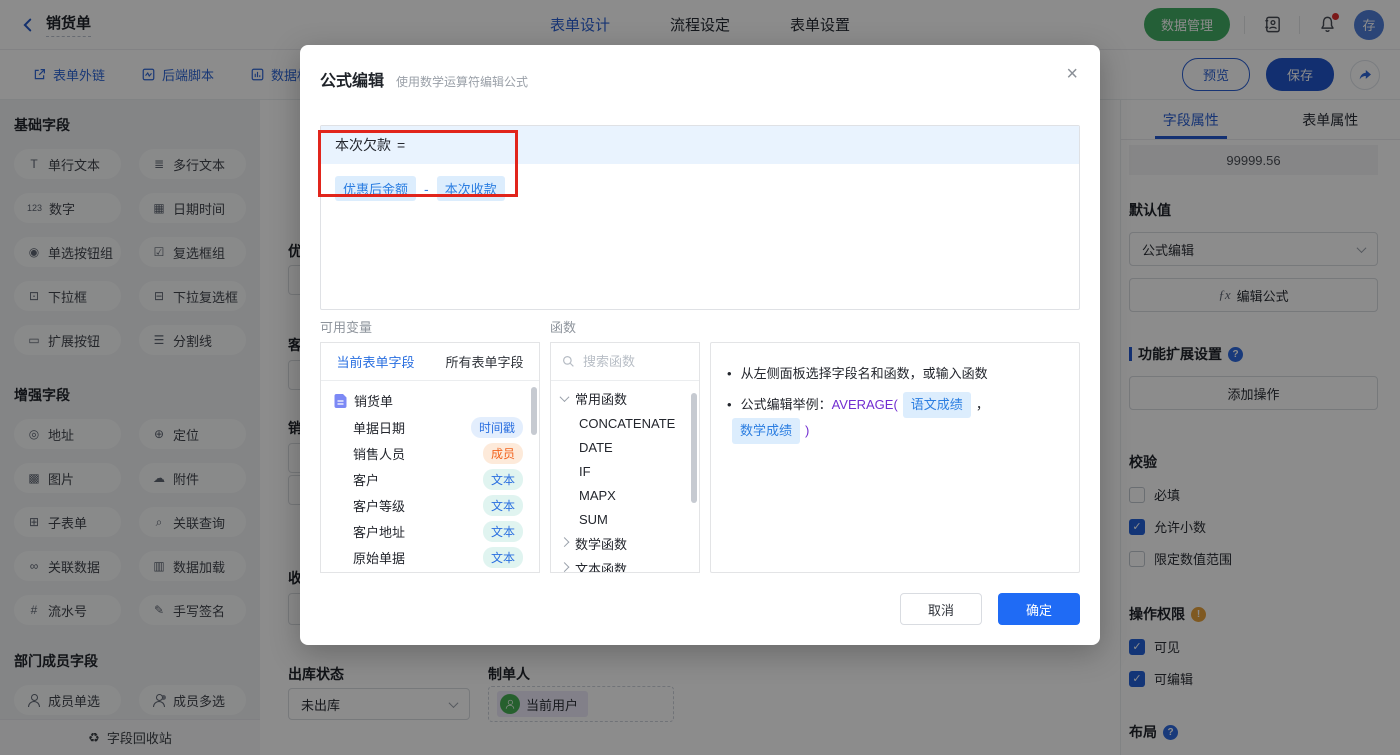  I want to click on variable-row: 客户等级 文本, so click(430, 505).